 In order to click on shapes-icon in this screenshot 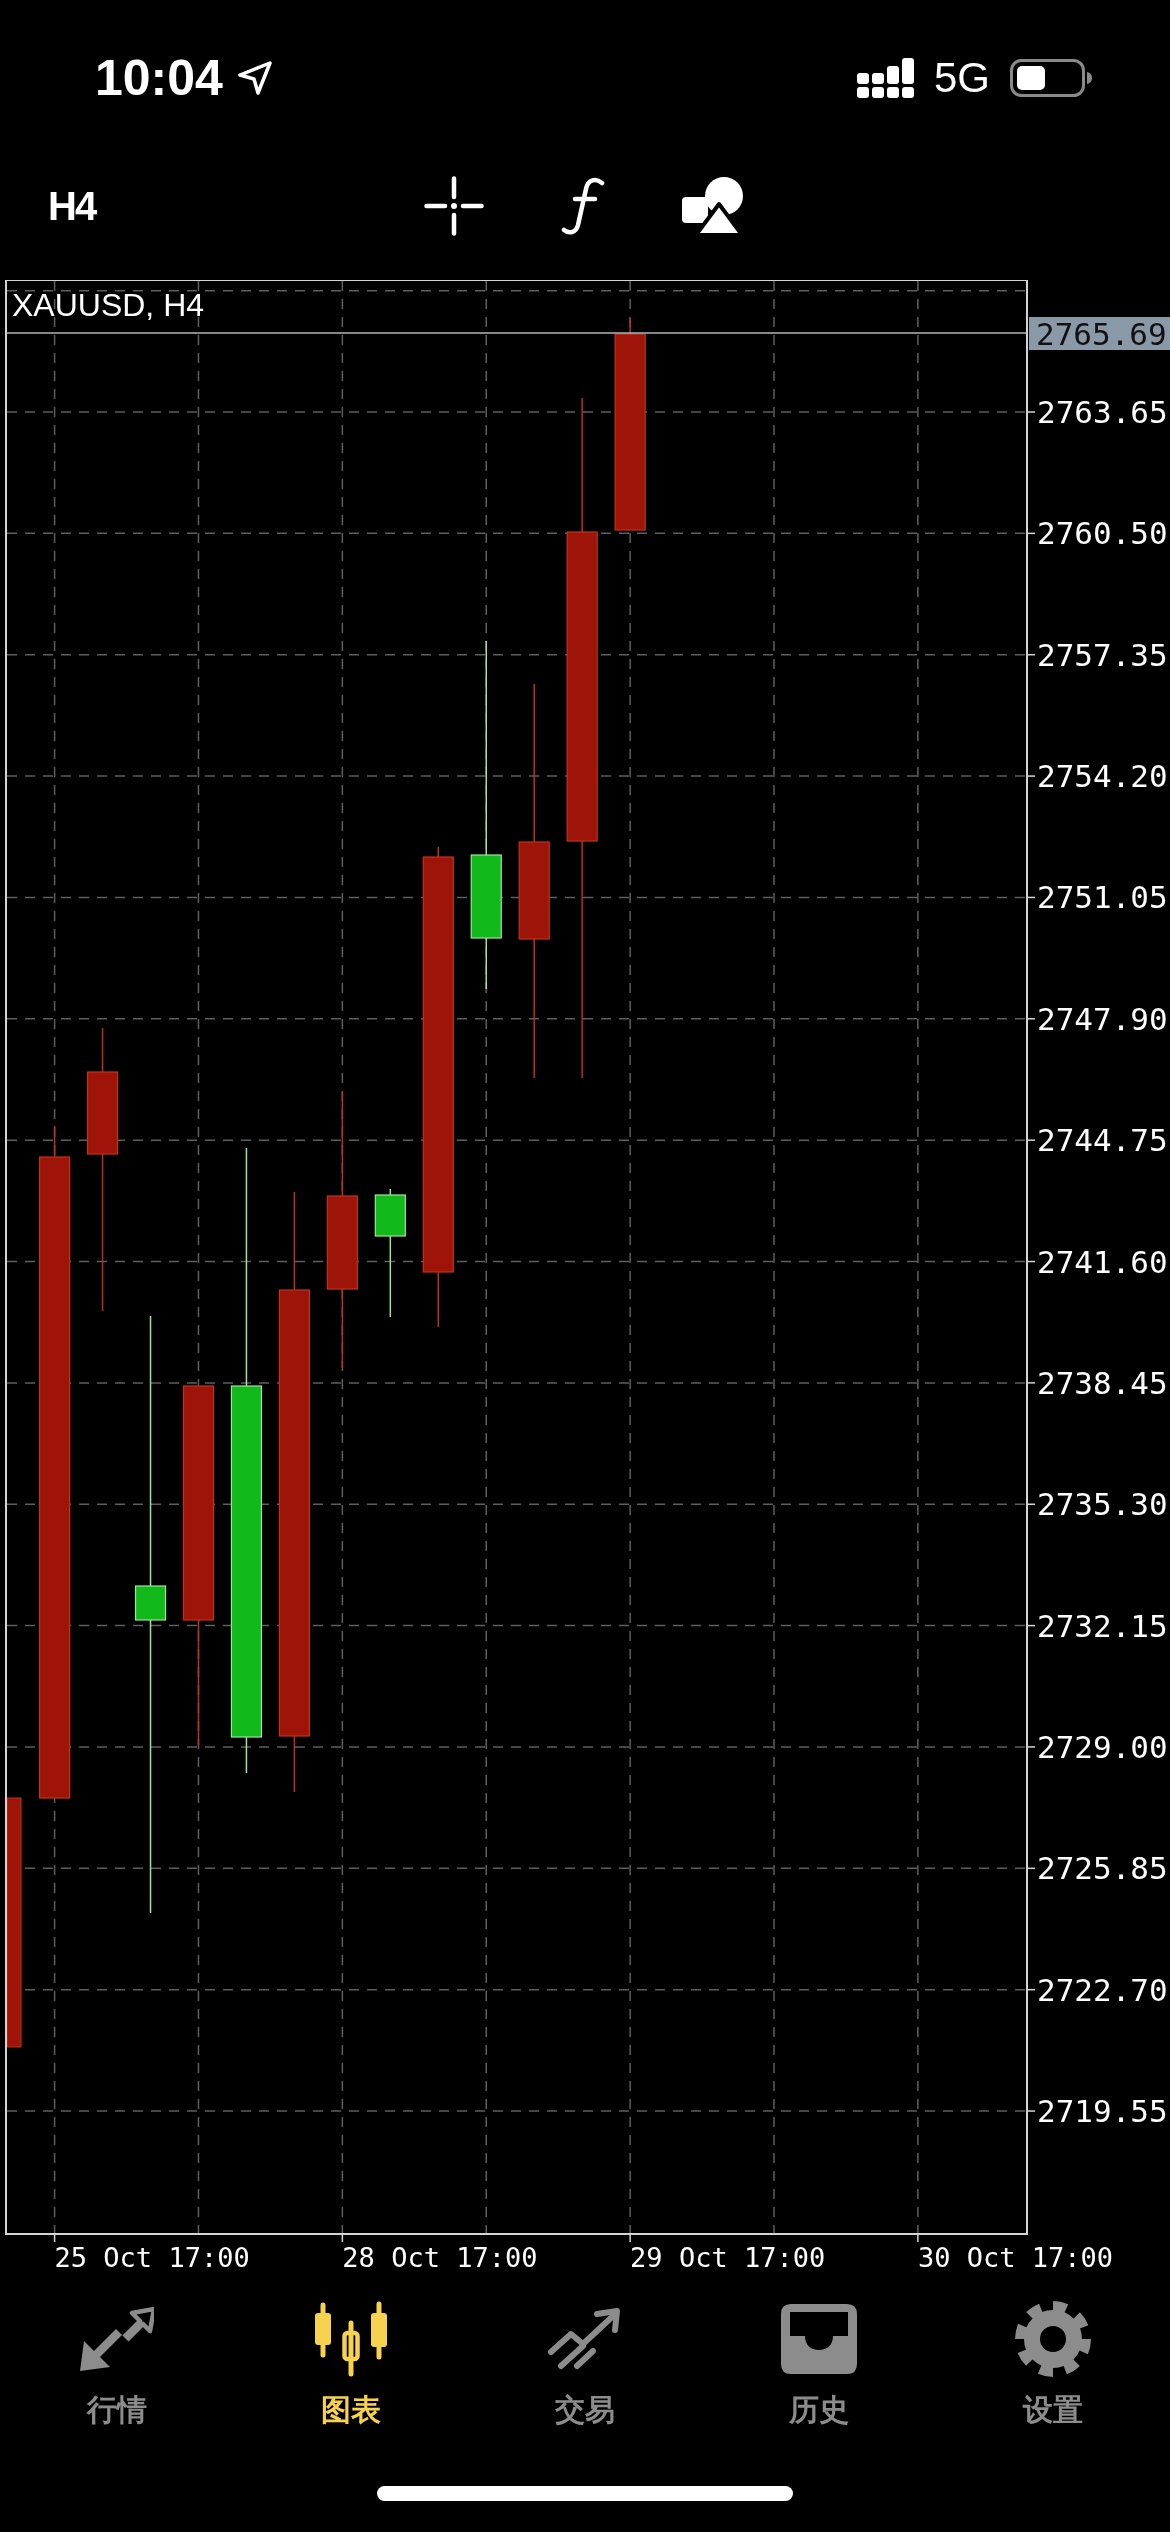, I will do `click(713, 206)`.